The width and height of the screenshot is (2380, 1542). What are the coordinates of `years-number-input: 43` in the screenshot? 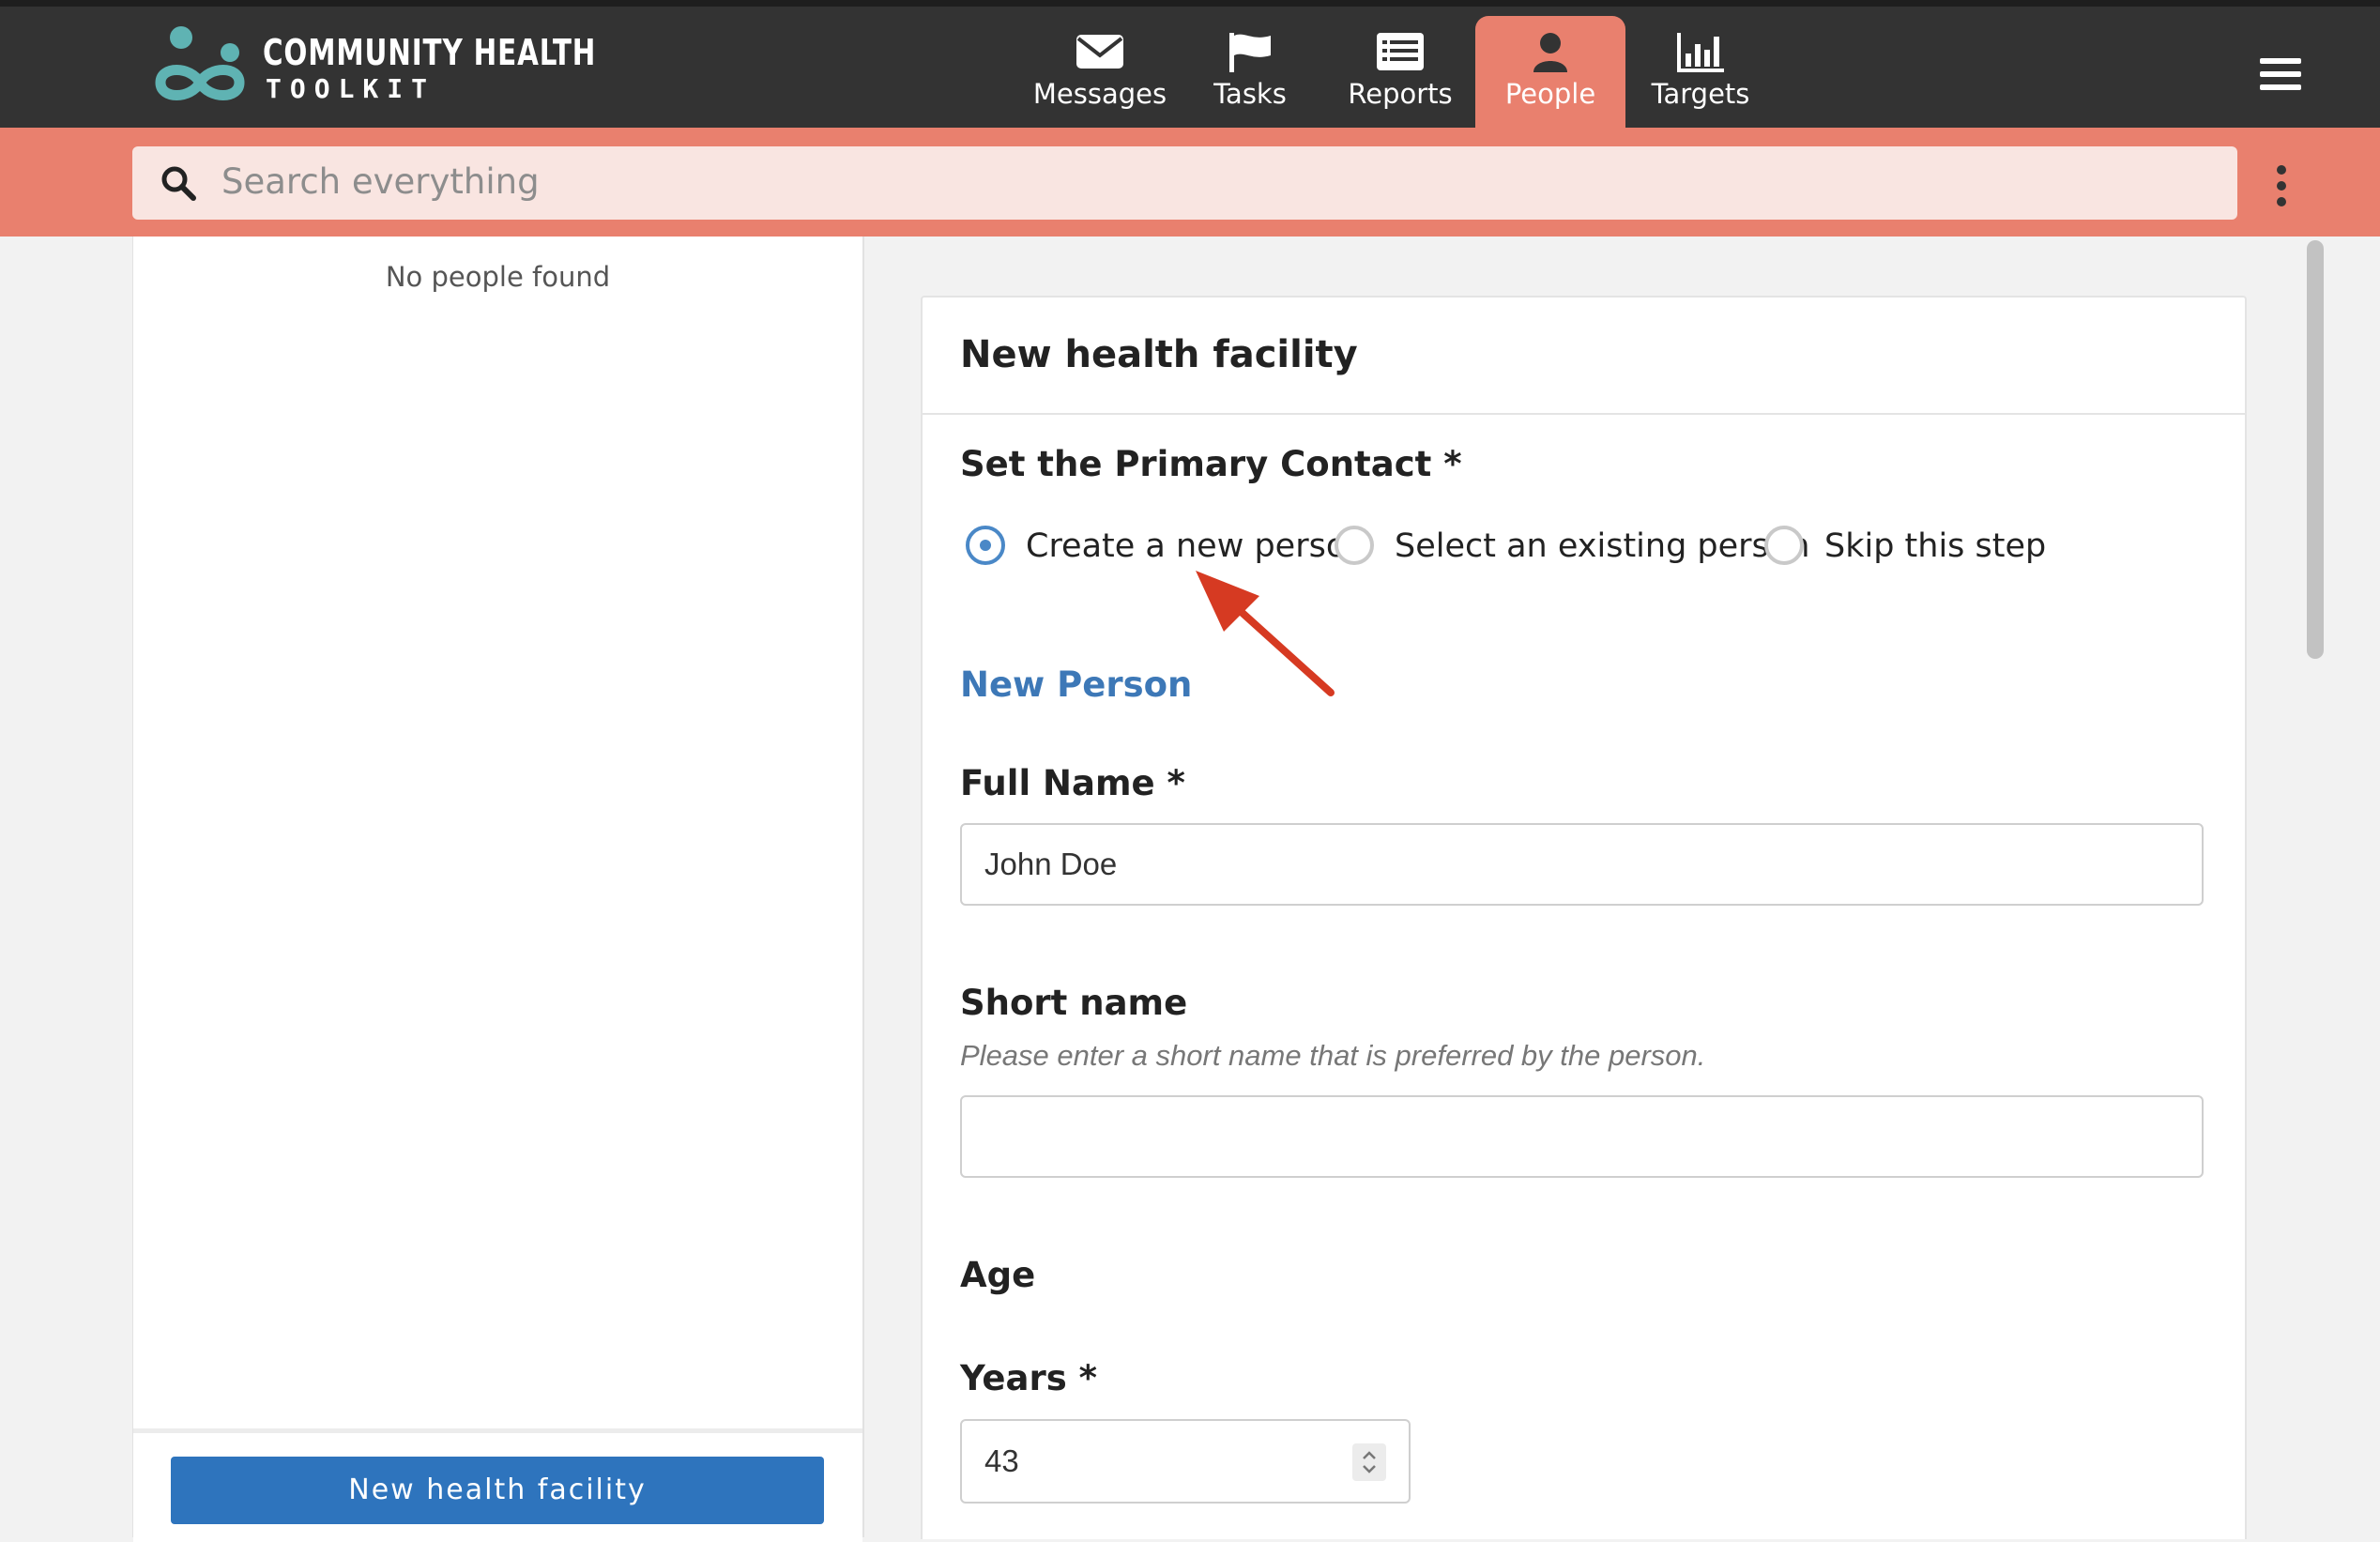 It's located at (1185, 1461).